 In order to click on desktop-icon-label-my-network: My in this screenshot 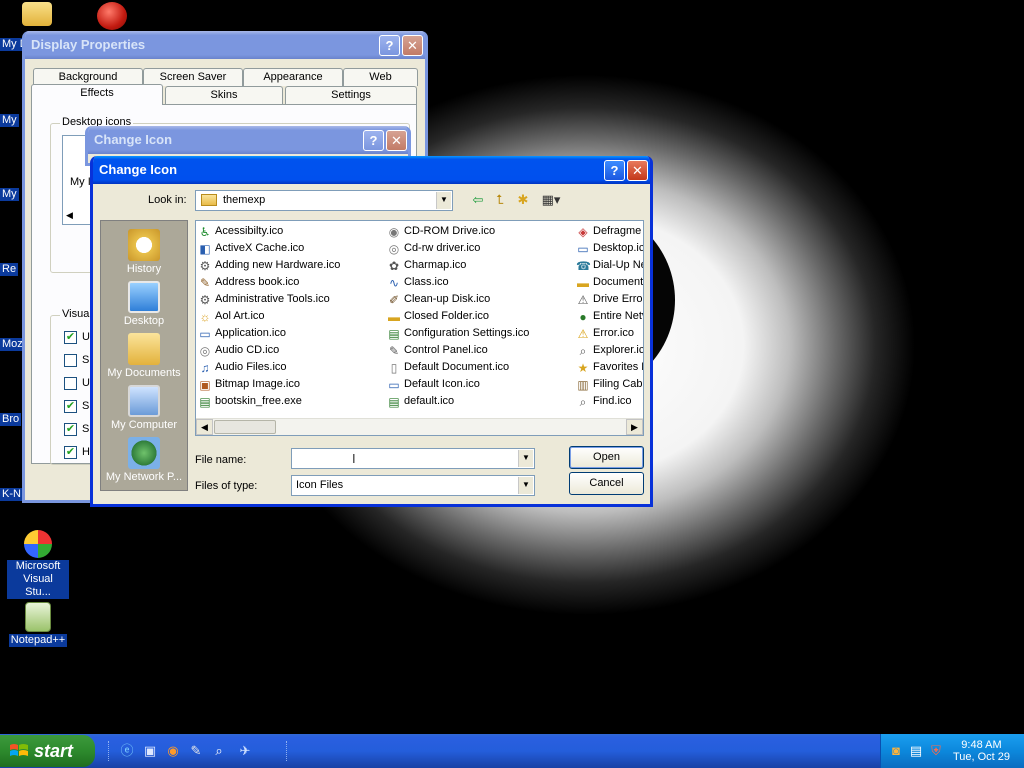, I will do `click(9, 194)`.